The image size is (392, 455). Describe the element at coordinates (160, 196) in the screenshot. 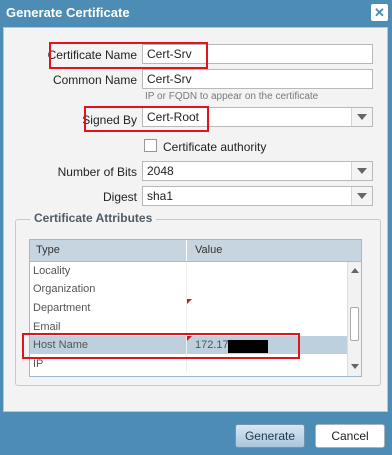

I see `digest-value: sha1` at that location.